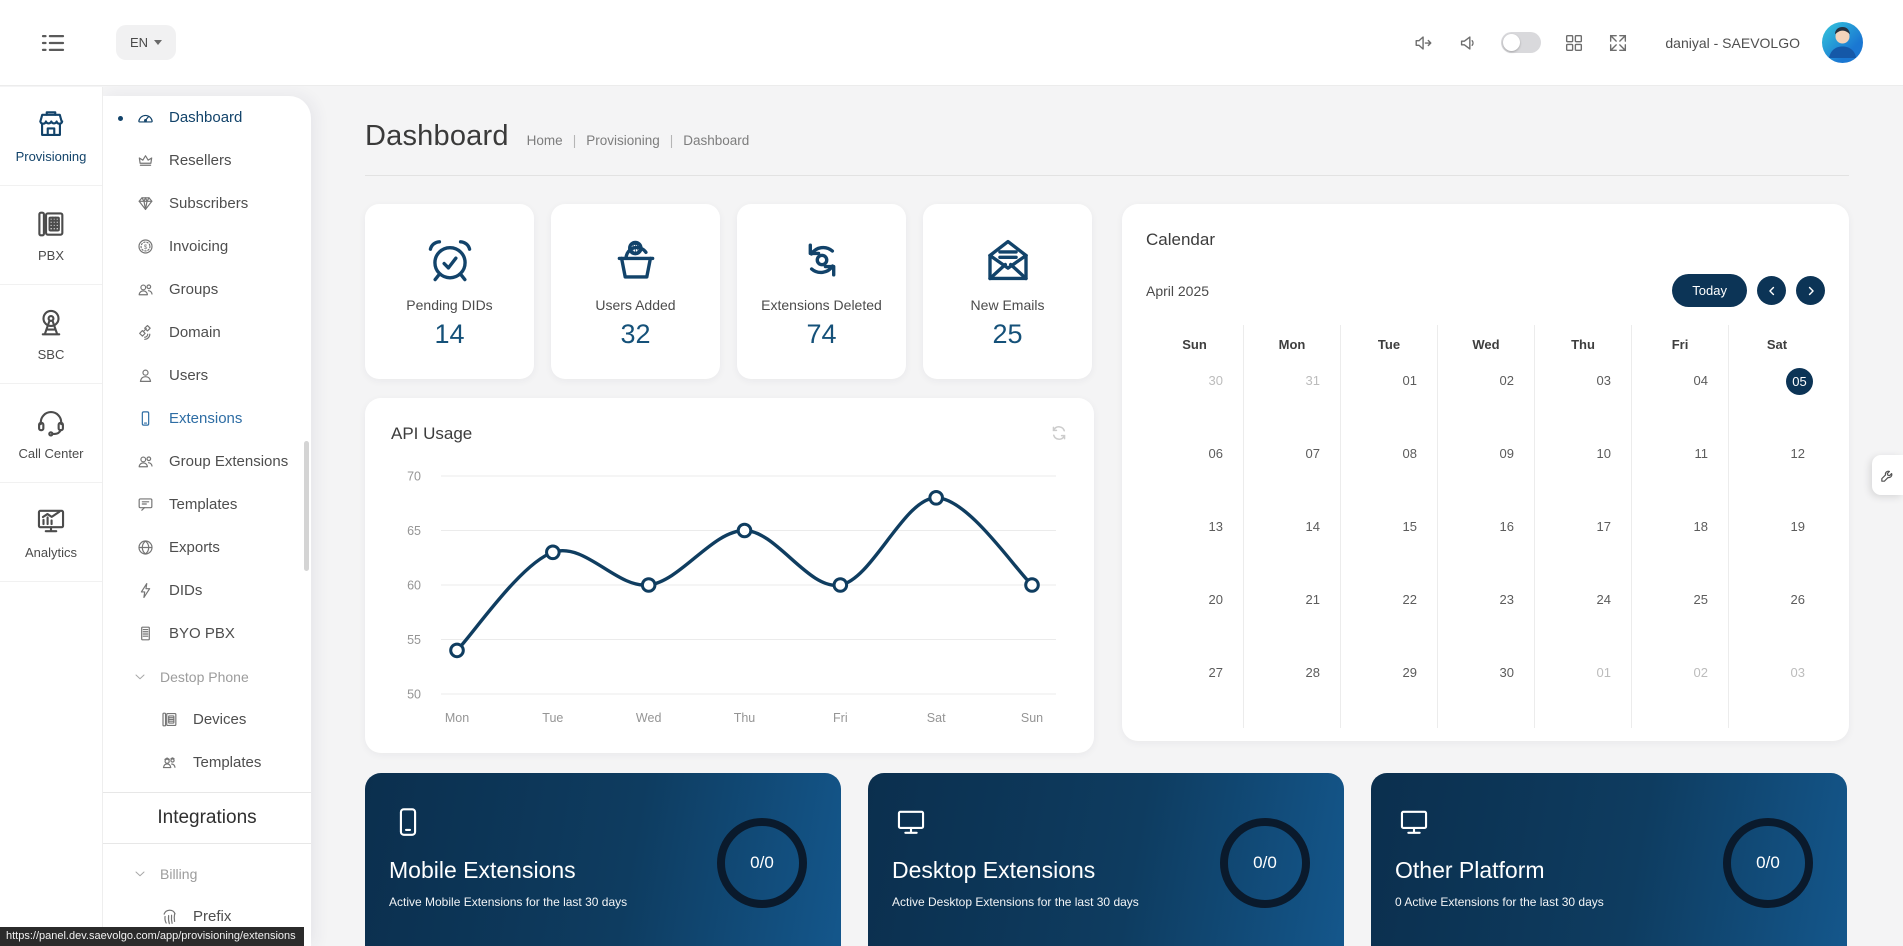 The image size is (1903, 946). Describe the element at coordinates (1776, 472) in the screenshot. I see `calendar-day-cell: 12` at that location.